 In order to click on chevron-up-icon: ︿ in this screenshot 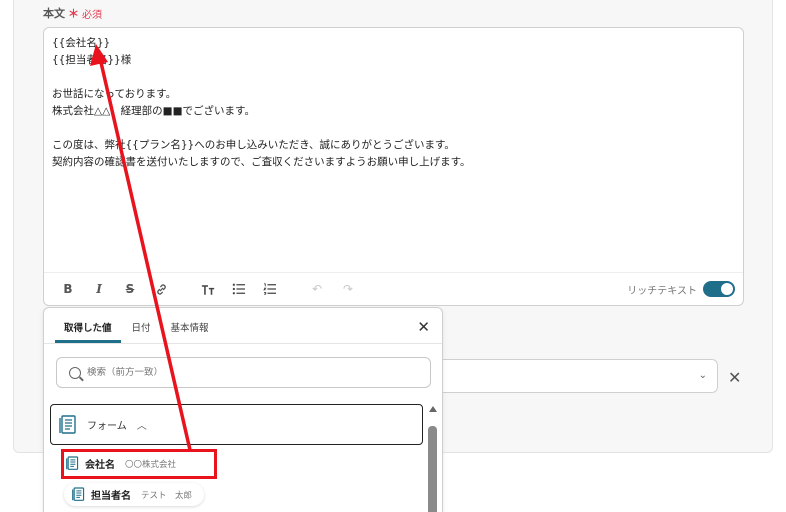, I will do `click(142, 424)`.